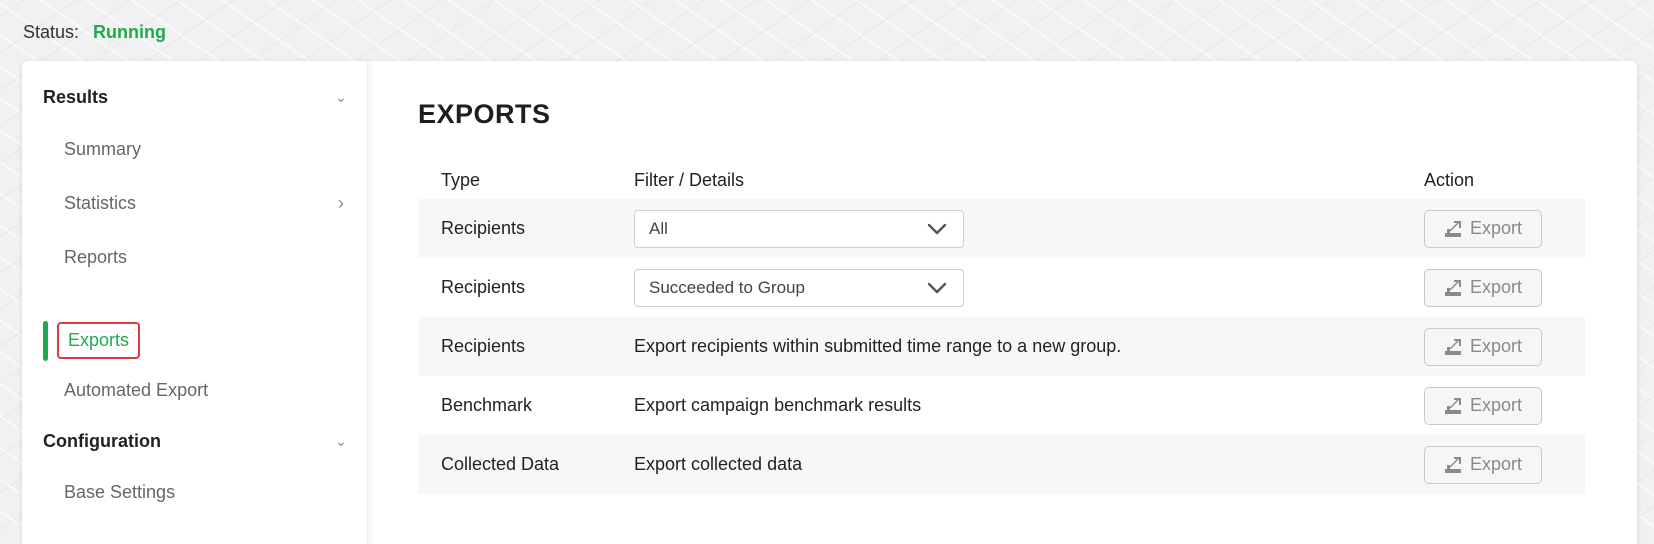 This screenshot has height=544, width=1654. What do you see at coordinates (484, 114) in the screenshot?
I see `page-title: EXPORTS` at bounding box center [484, 114].